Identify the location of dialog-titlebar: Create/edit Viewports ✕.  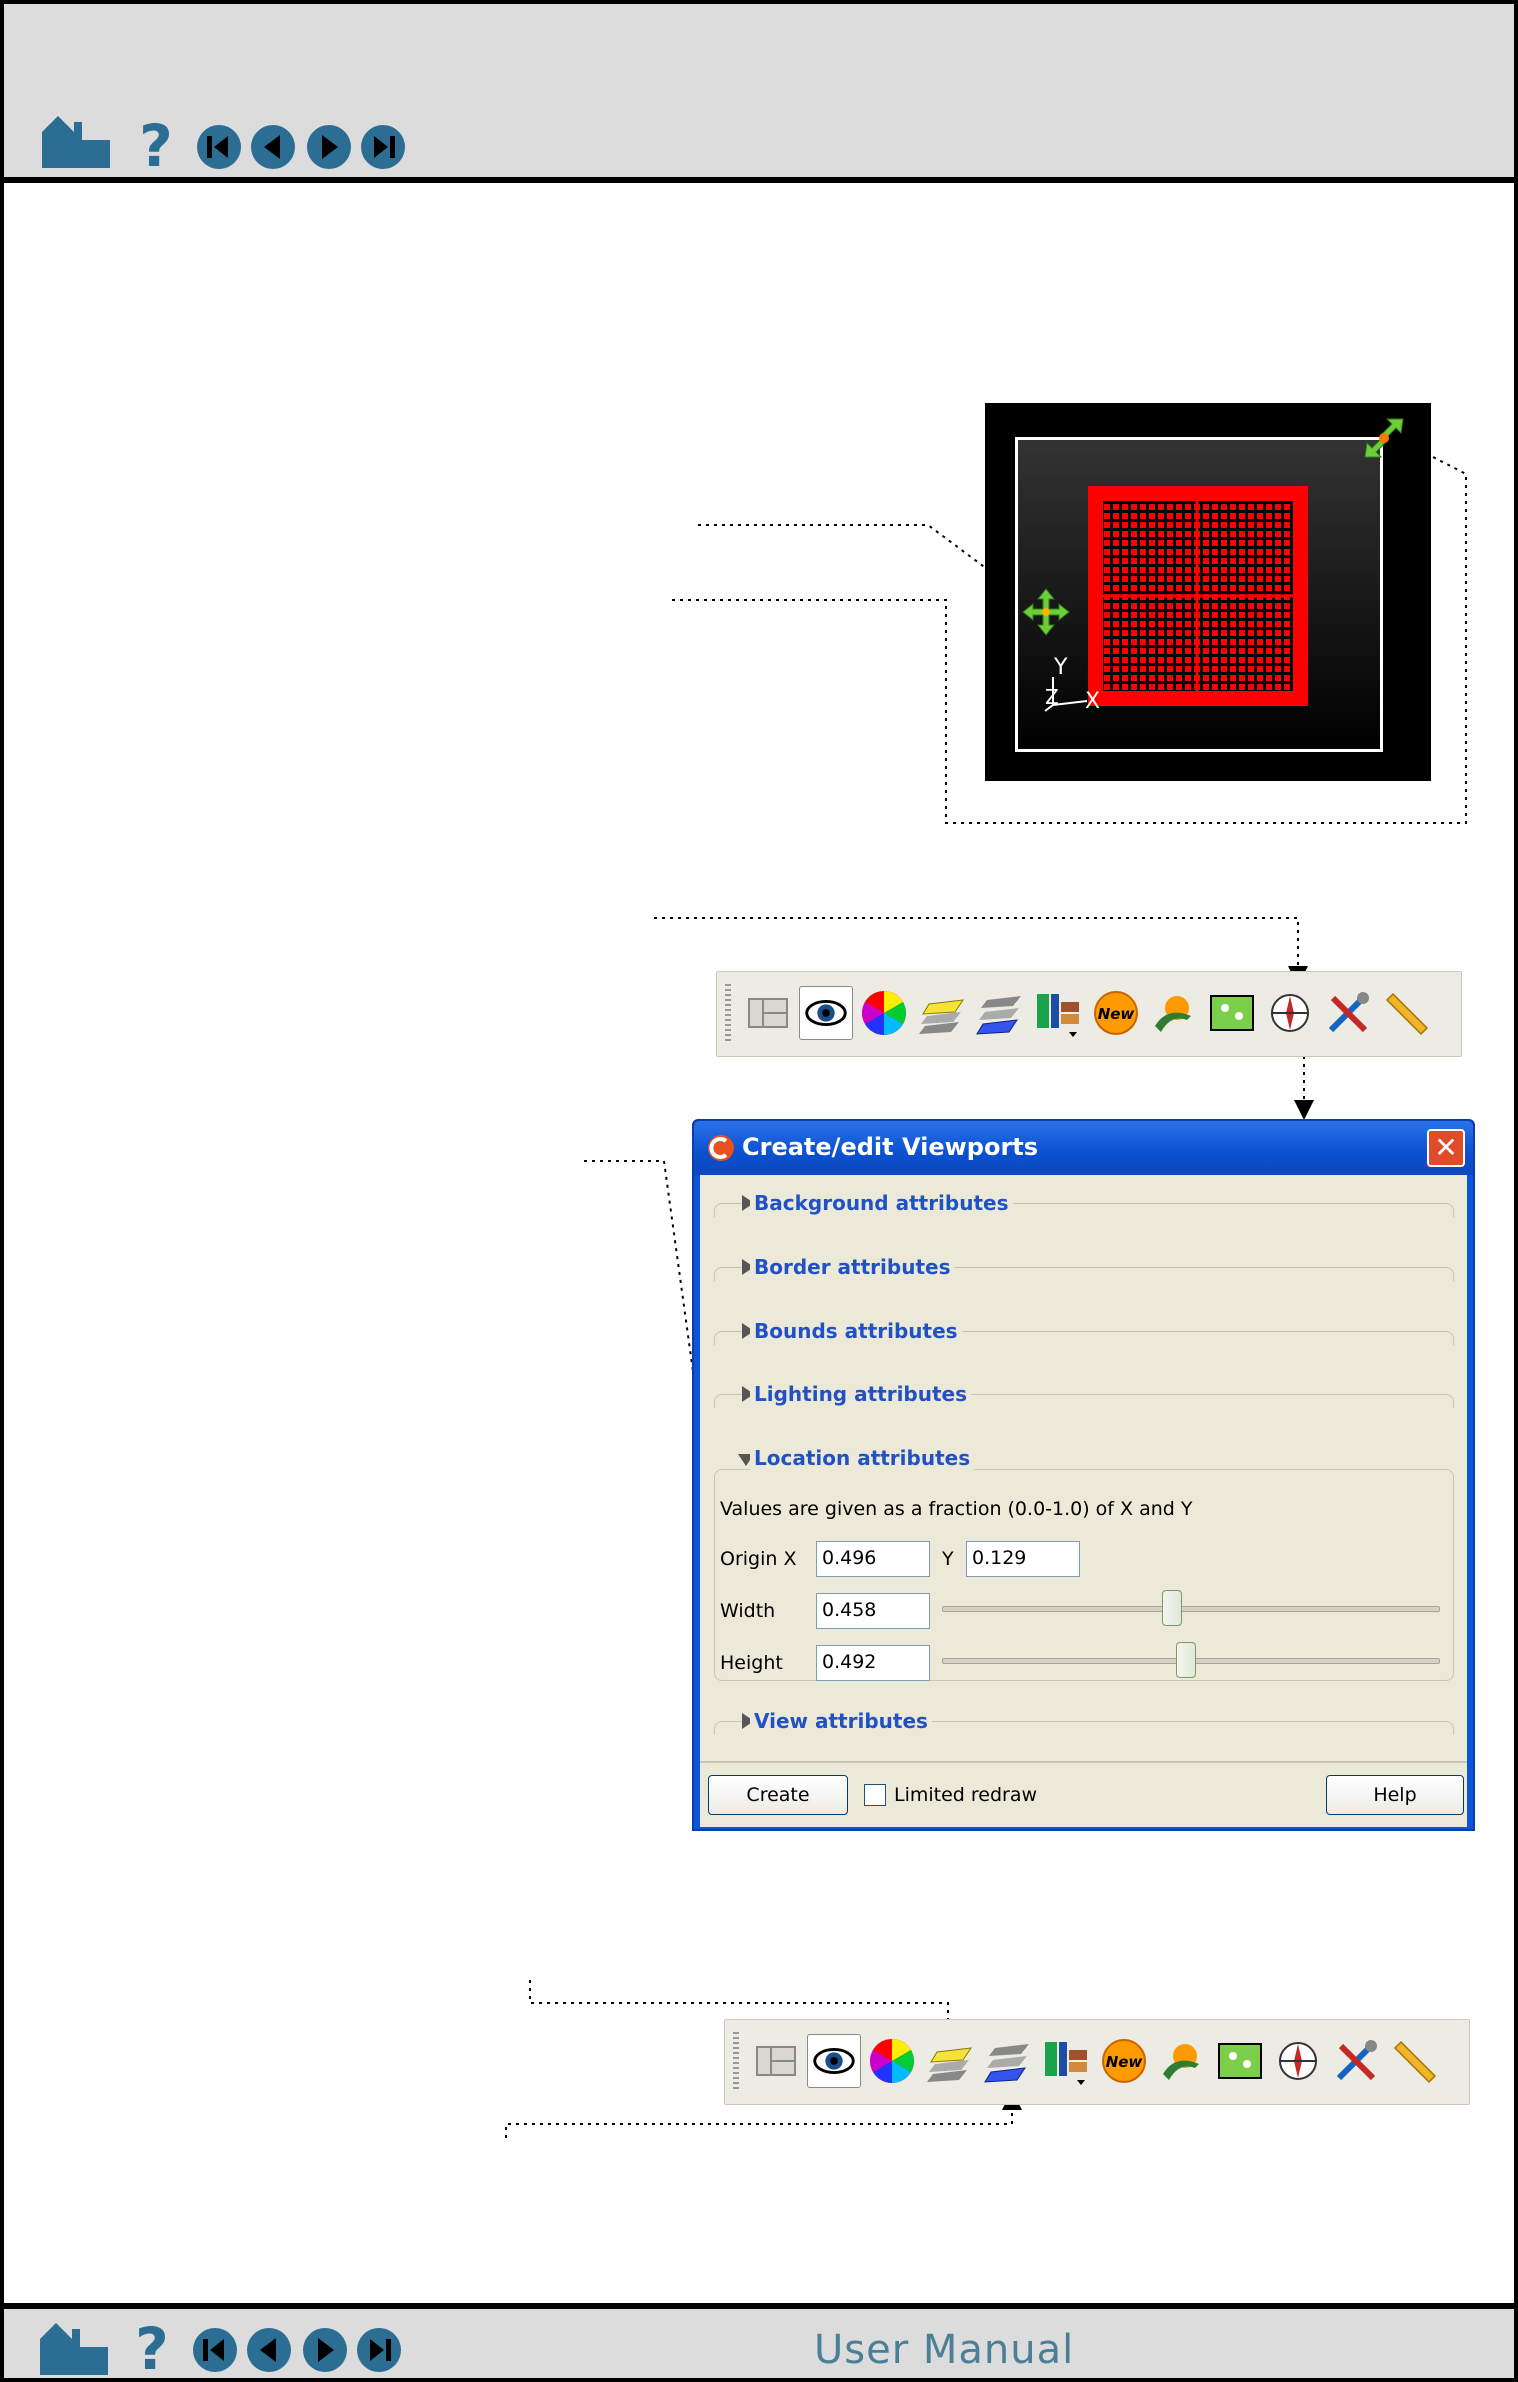
(1083, 1148).